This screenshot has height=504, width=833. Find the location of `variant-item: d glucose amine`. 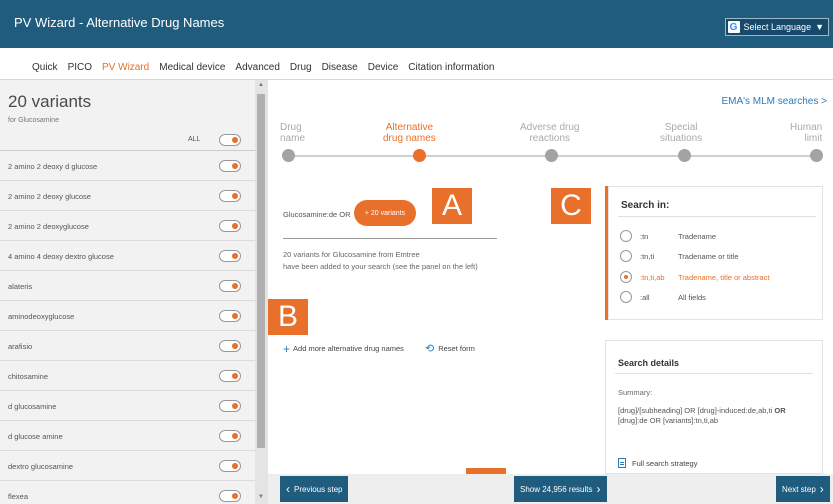

variant-item: d glucose amine is located at coordinates (127, 436).